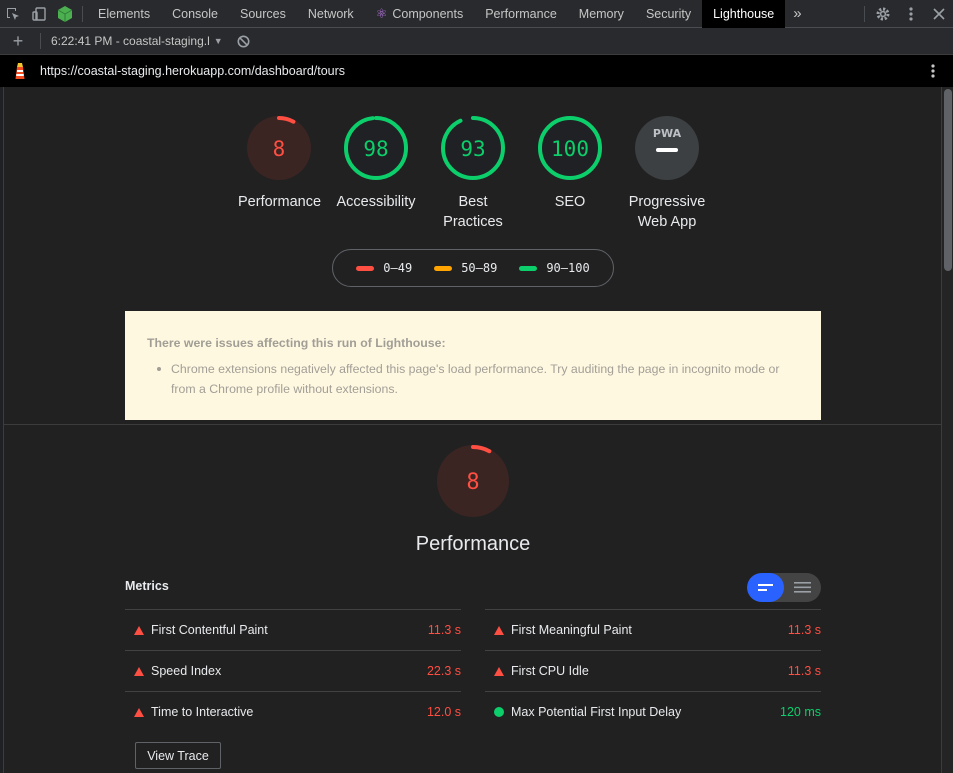  I want to click on metric-row: First Meaningful Paint 11.3 s, so click(653, 629).